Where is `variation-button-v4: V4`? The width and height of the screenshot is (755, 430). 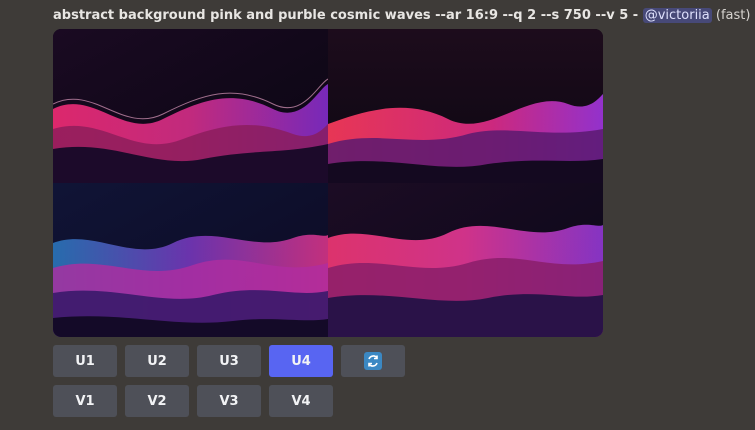
variation-button-v4: V4 is located at coordinates (301, 401).